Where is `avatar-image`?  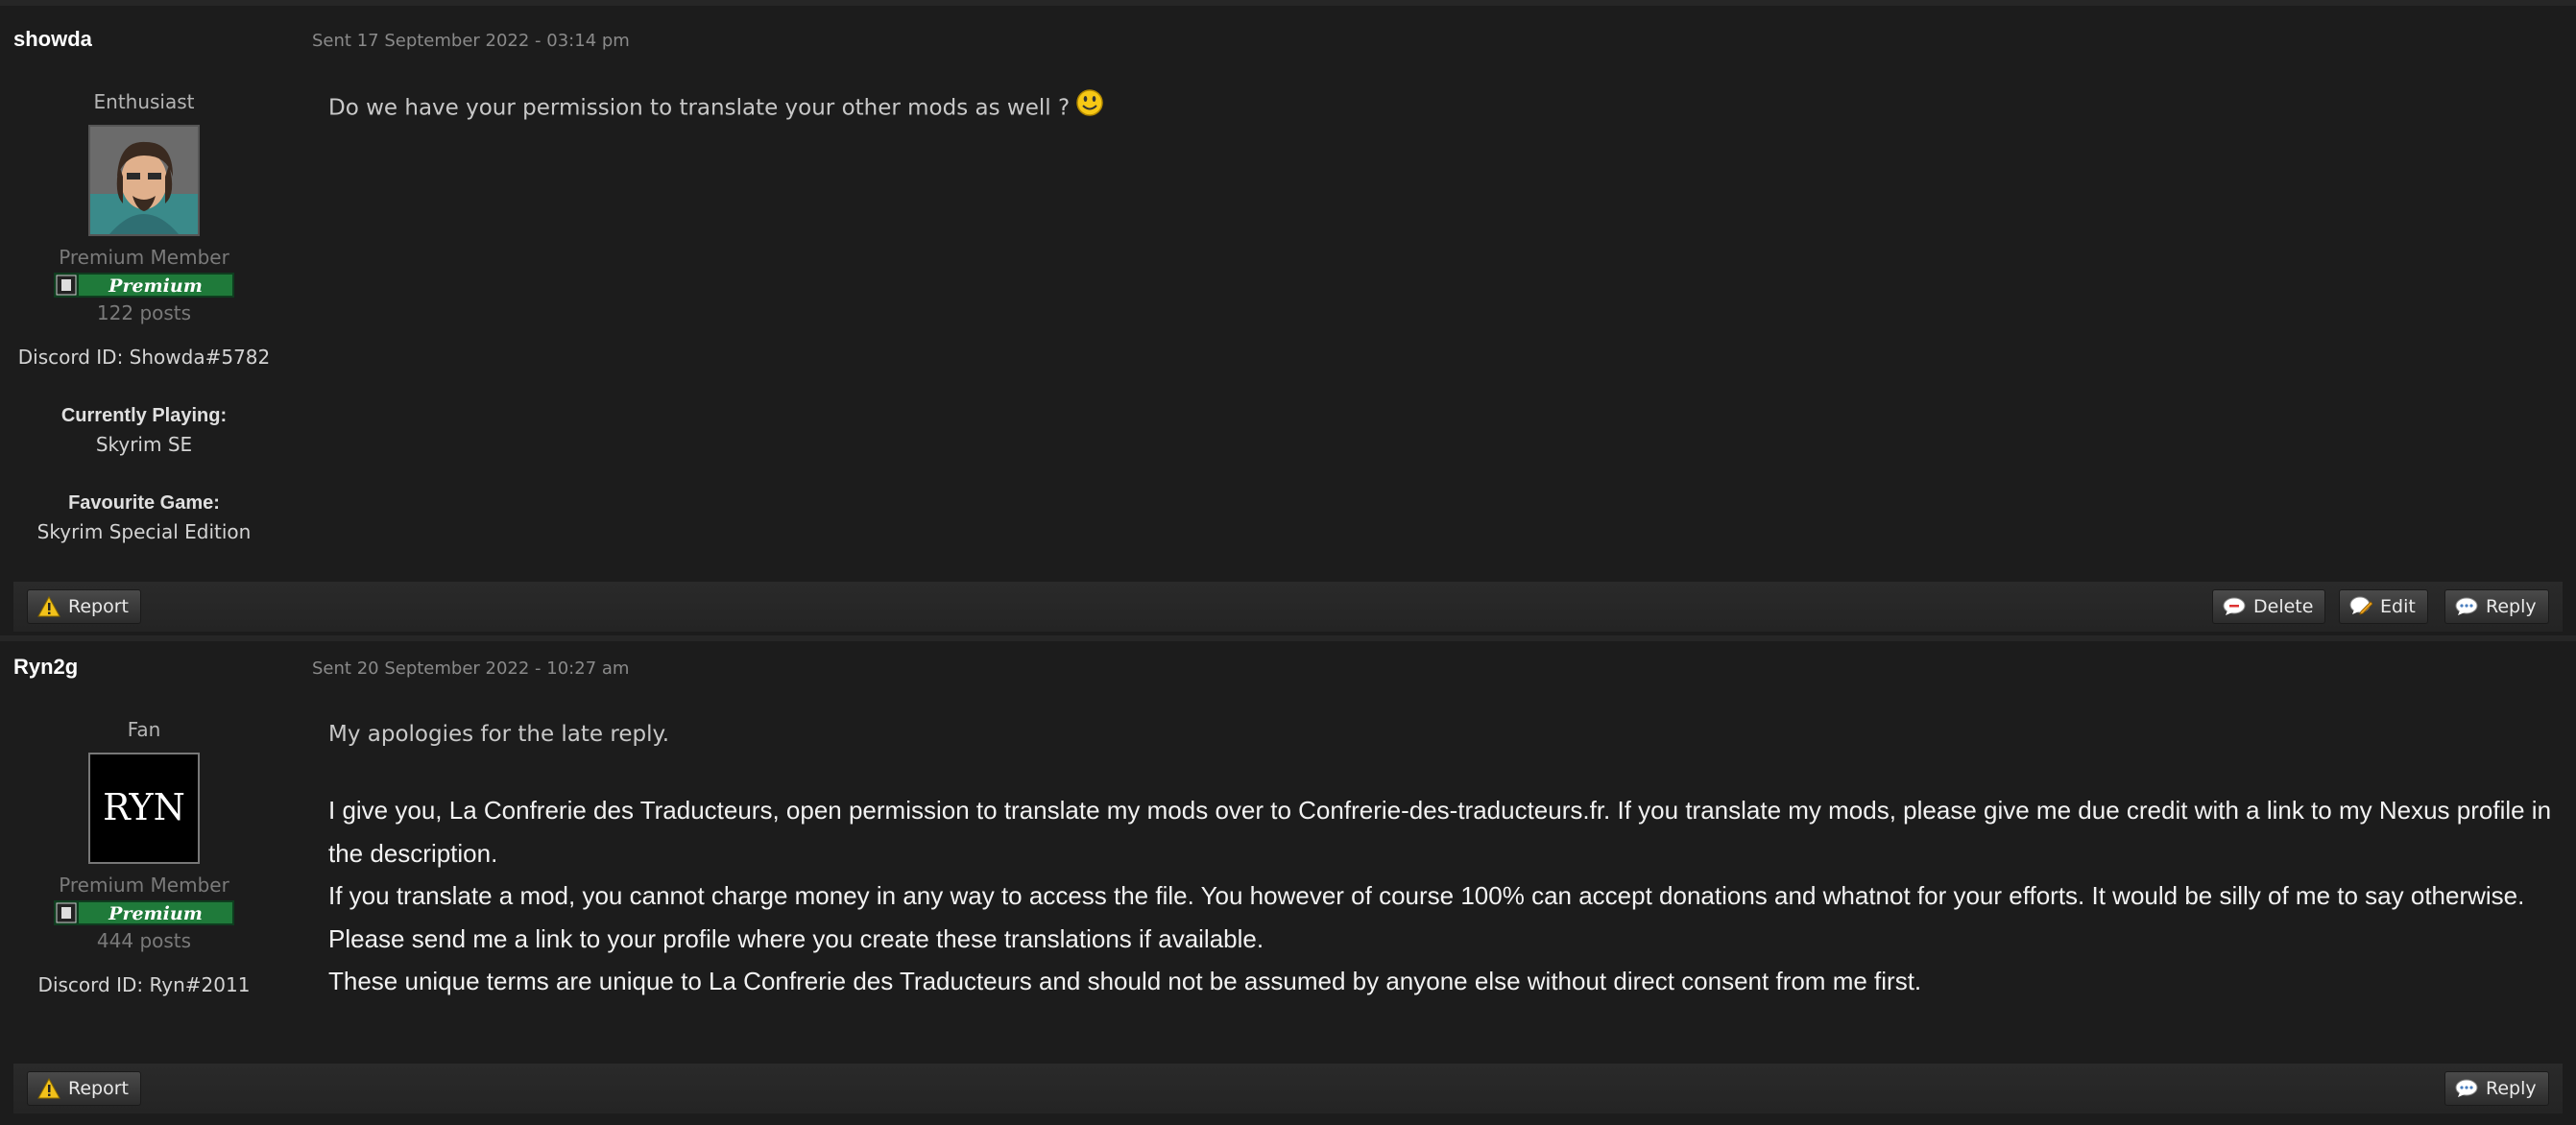
avatar-image is located at coordinates (144, 180).